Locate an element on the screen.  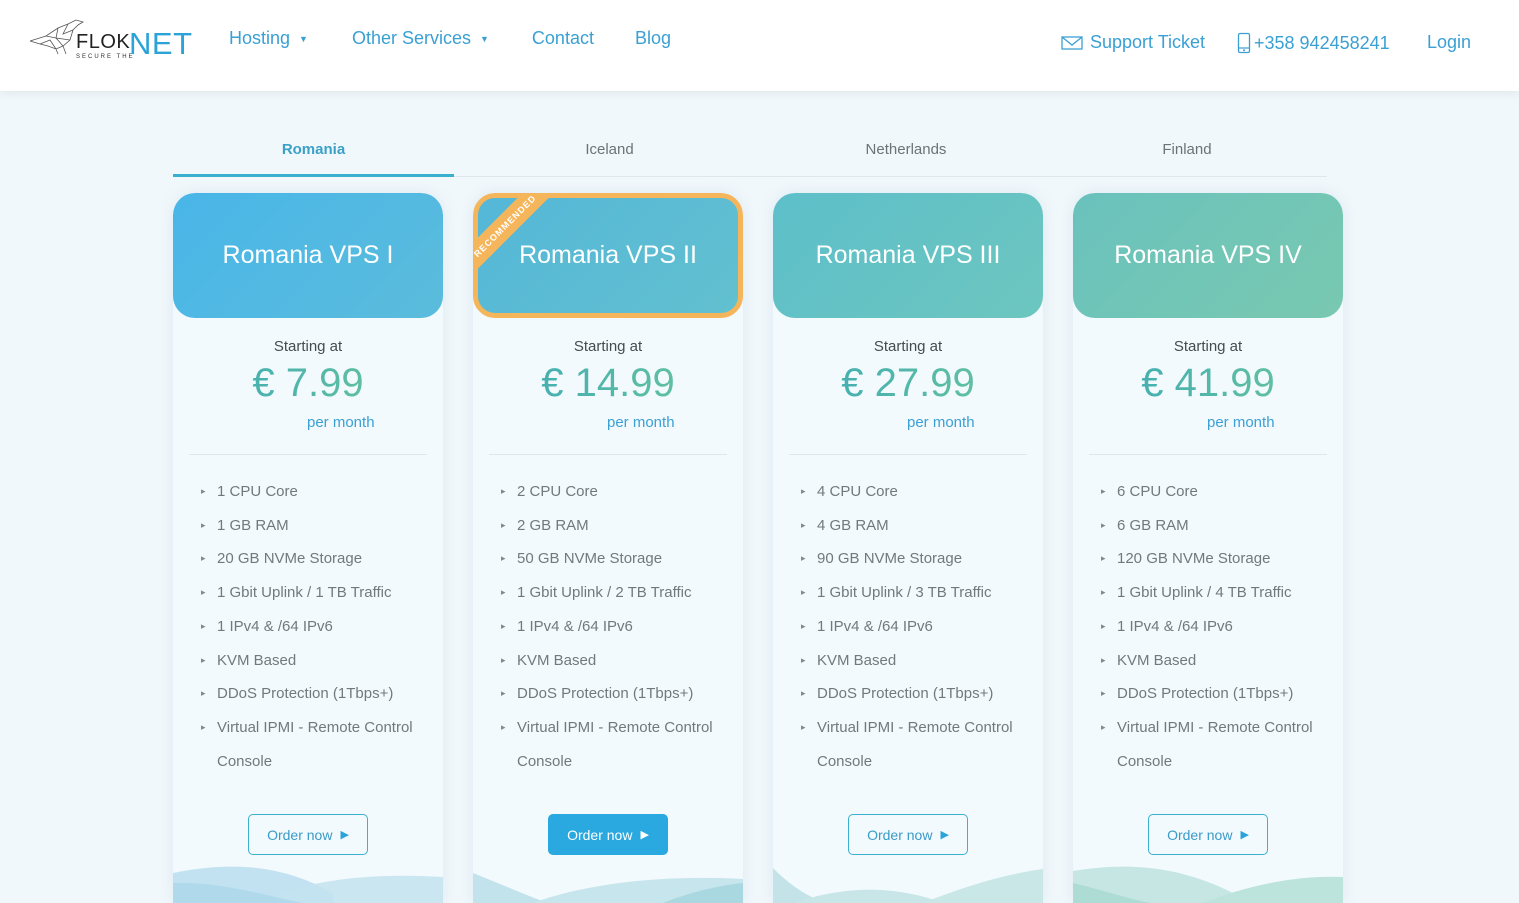
support-ticket-link: Support Ticket is located at coordinates (1133, 42).